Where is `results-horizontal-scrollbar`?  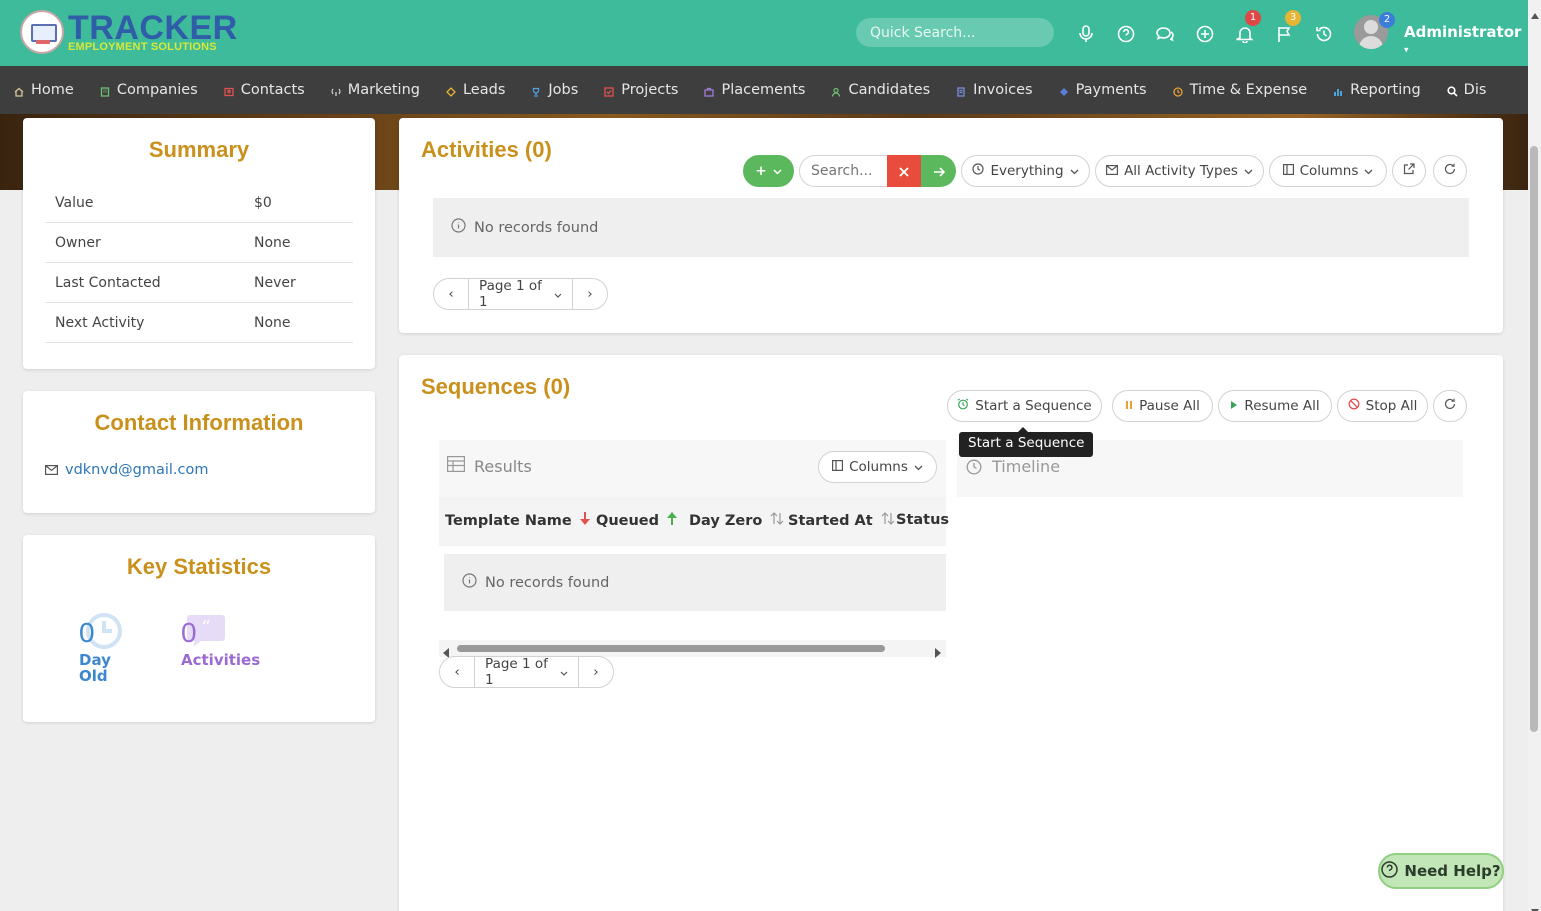 results-horizontal-scrollbar is located at coordinates (692, 649).